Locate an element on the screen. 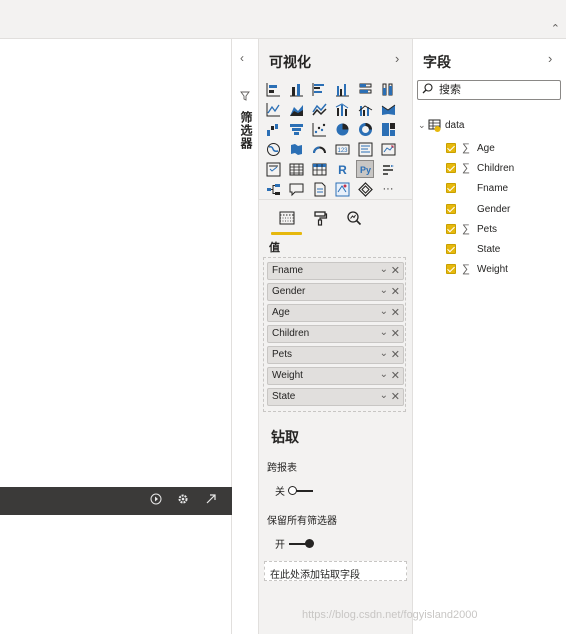 Image resolution: width=566 pixels, height=634 pixels. drillthrough-drop-zone: 在此处添加钻取字段 is located at coordinates (335, 571).